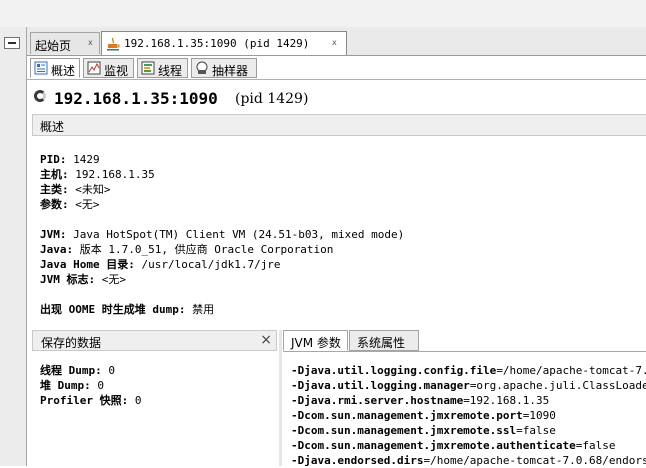  Describe the element at coordinates (70, 204) in the screenshot. I see `prop-row: 参数: <无>` at that location.